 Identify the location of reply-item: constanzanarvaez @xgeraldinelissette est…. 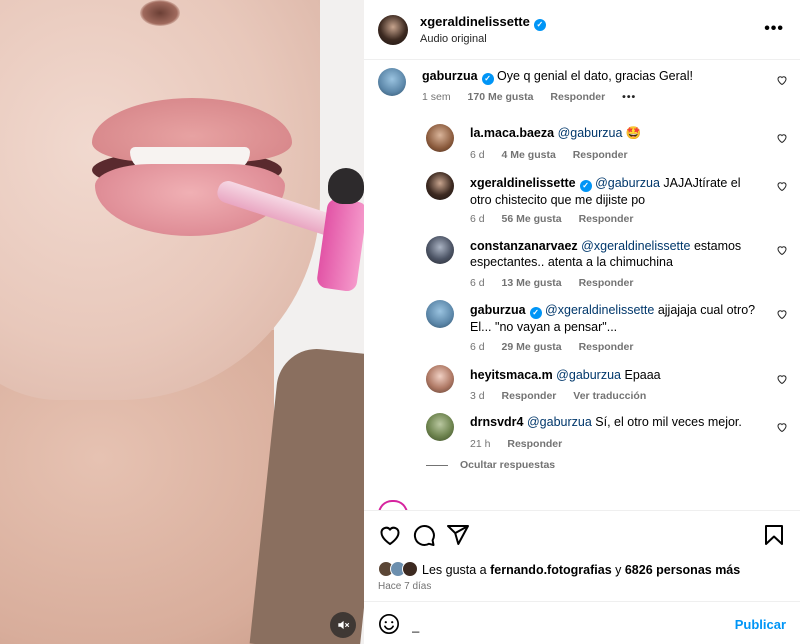
(607, 264).